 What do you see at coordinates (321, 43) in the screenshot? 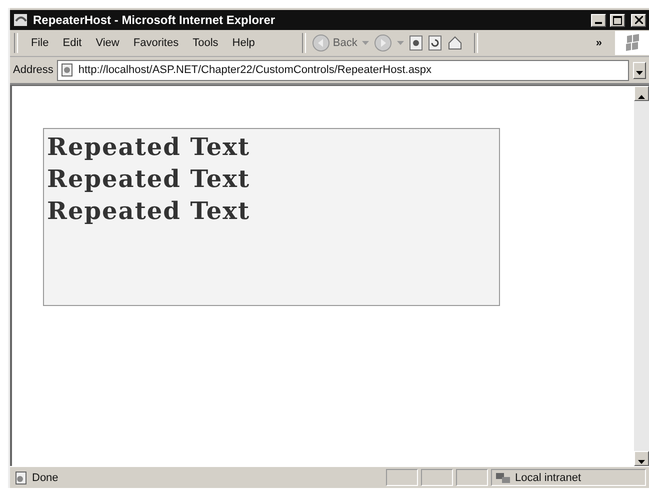
I see `back-icon` at bounding box center [321, 43].